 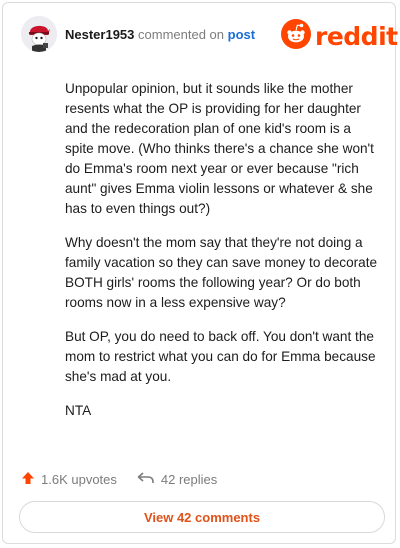 What do you see at coordinates (79, 479) in the screenshot?
I see `upvote-count: 1.6K upvotes` at bounding box center [79, 479].